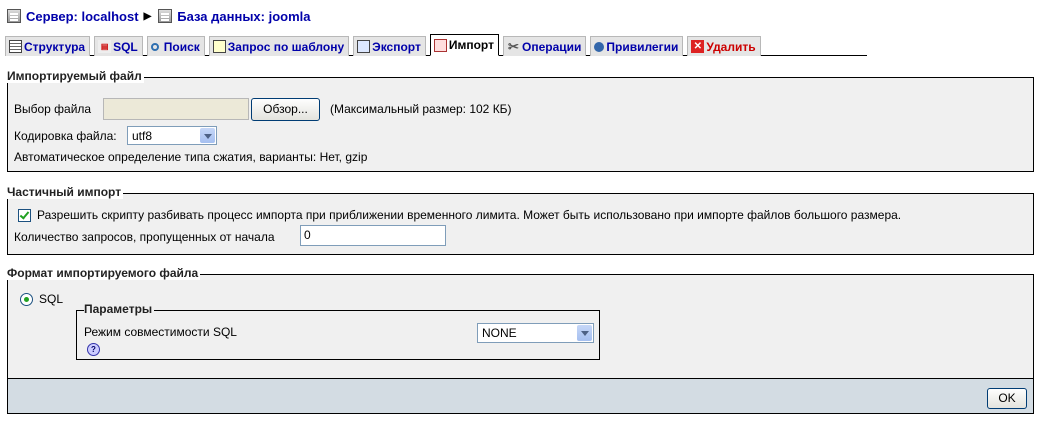 This screenshot has height=428, width=1044. I want to click on search-icon, so click(154, 46).